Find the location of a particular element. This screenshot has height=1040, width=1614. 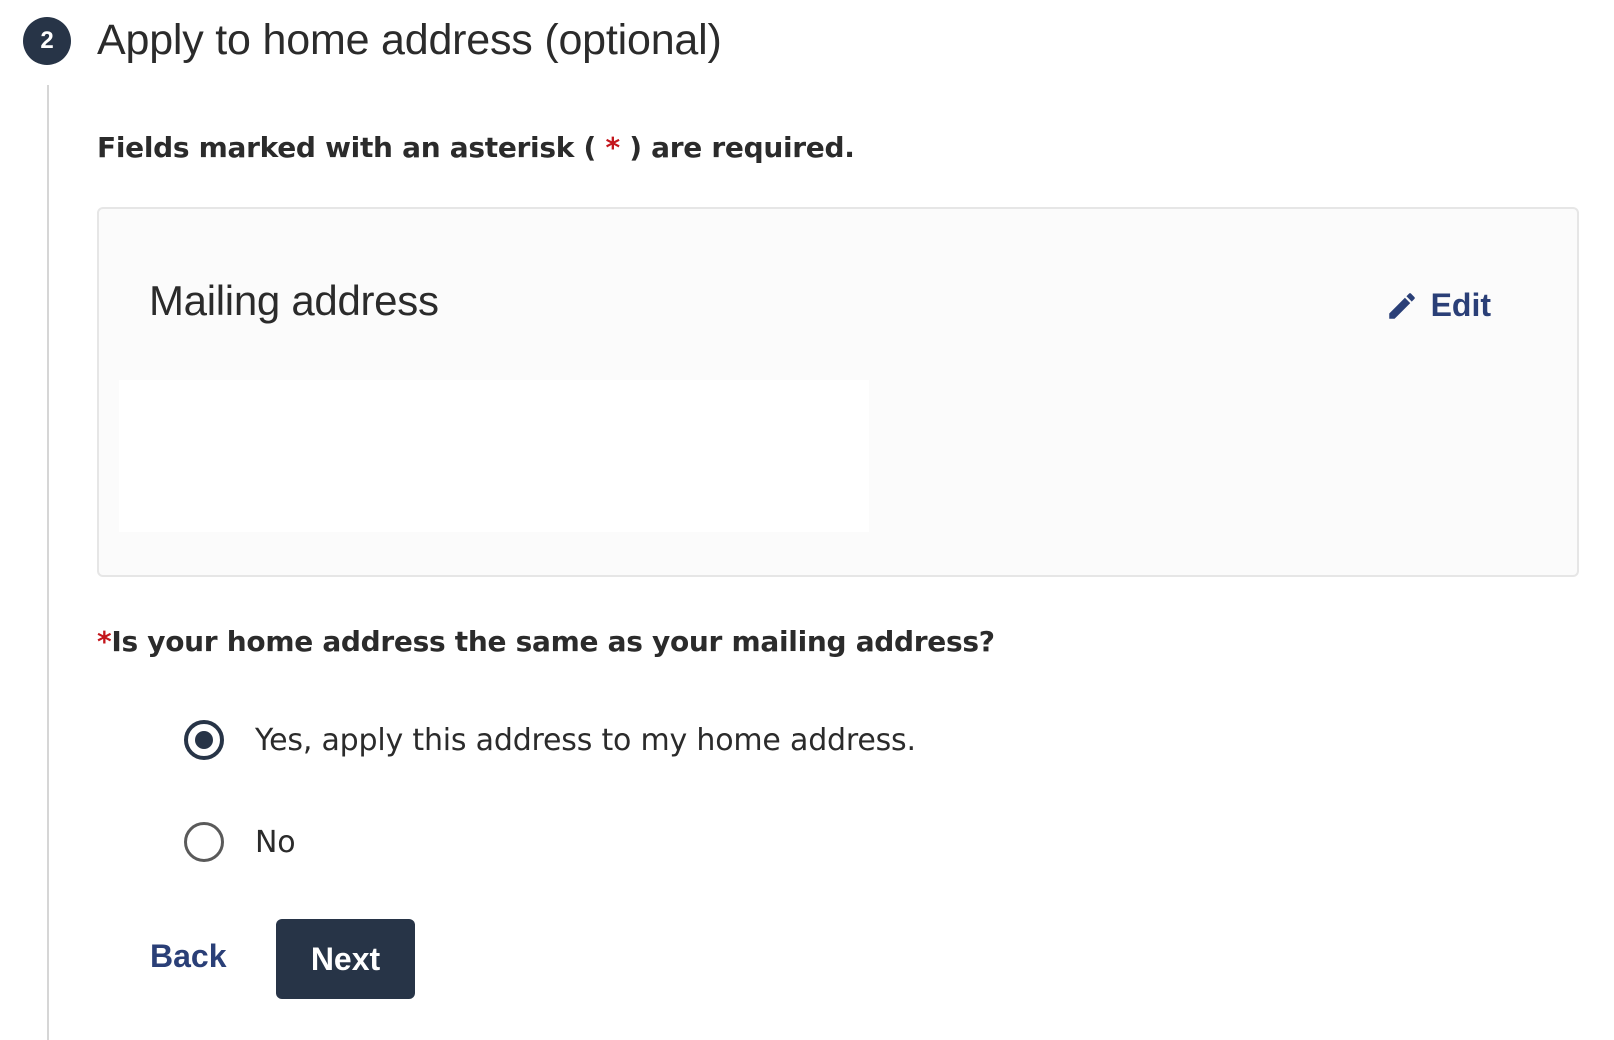

edit-mailing-address-link: Edit is located at coordinates (1438, 305).